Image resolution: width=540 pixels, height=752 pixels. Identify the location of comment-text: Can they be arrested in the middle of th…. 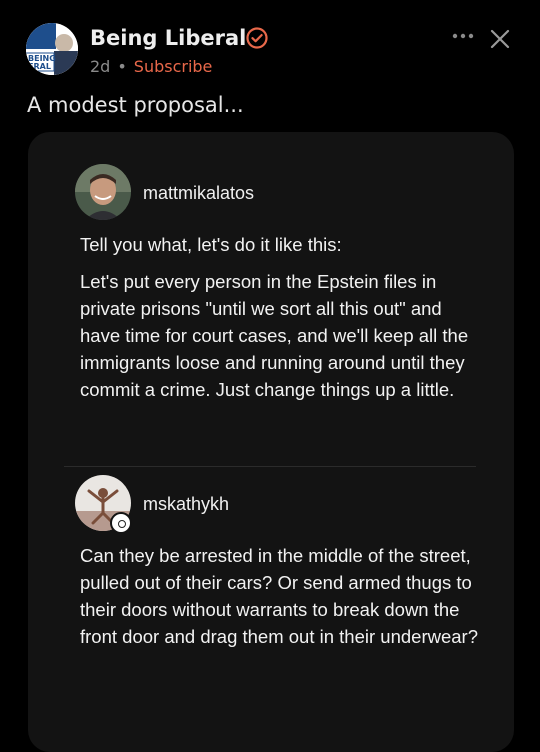
(279, 596).